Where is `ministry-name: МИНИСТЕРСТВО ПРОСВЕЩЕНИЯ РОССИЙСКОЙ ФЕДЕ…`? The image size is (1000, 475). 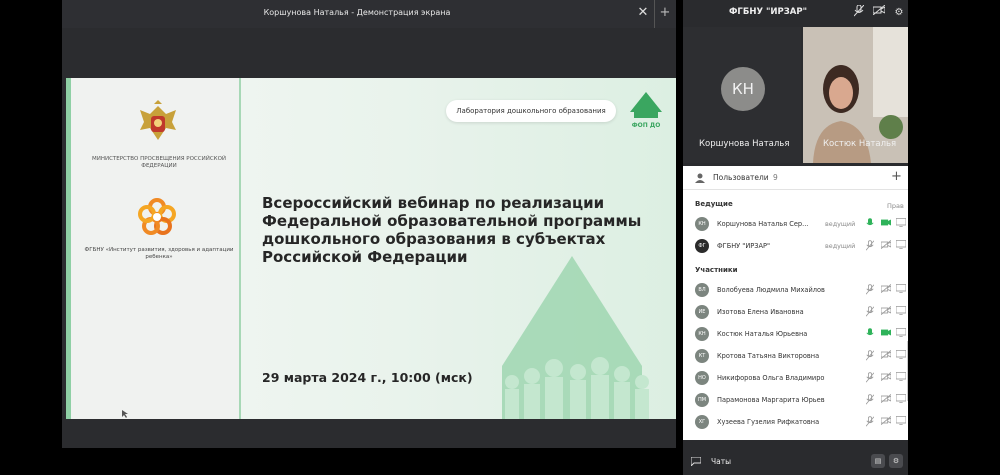
ministry-name: МИНИСТЕРСТВО ПРОСВЕЩЕНИЯ РОССИЙСКОЙ ФЕДЕ… is located at coordinates (159, 162).